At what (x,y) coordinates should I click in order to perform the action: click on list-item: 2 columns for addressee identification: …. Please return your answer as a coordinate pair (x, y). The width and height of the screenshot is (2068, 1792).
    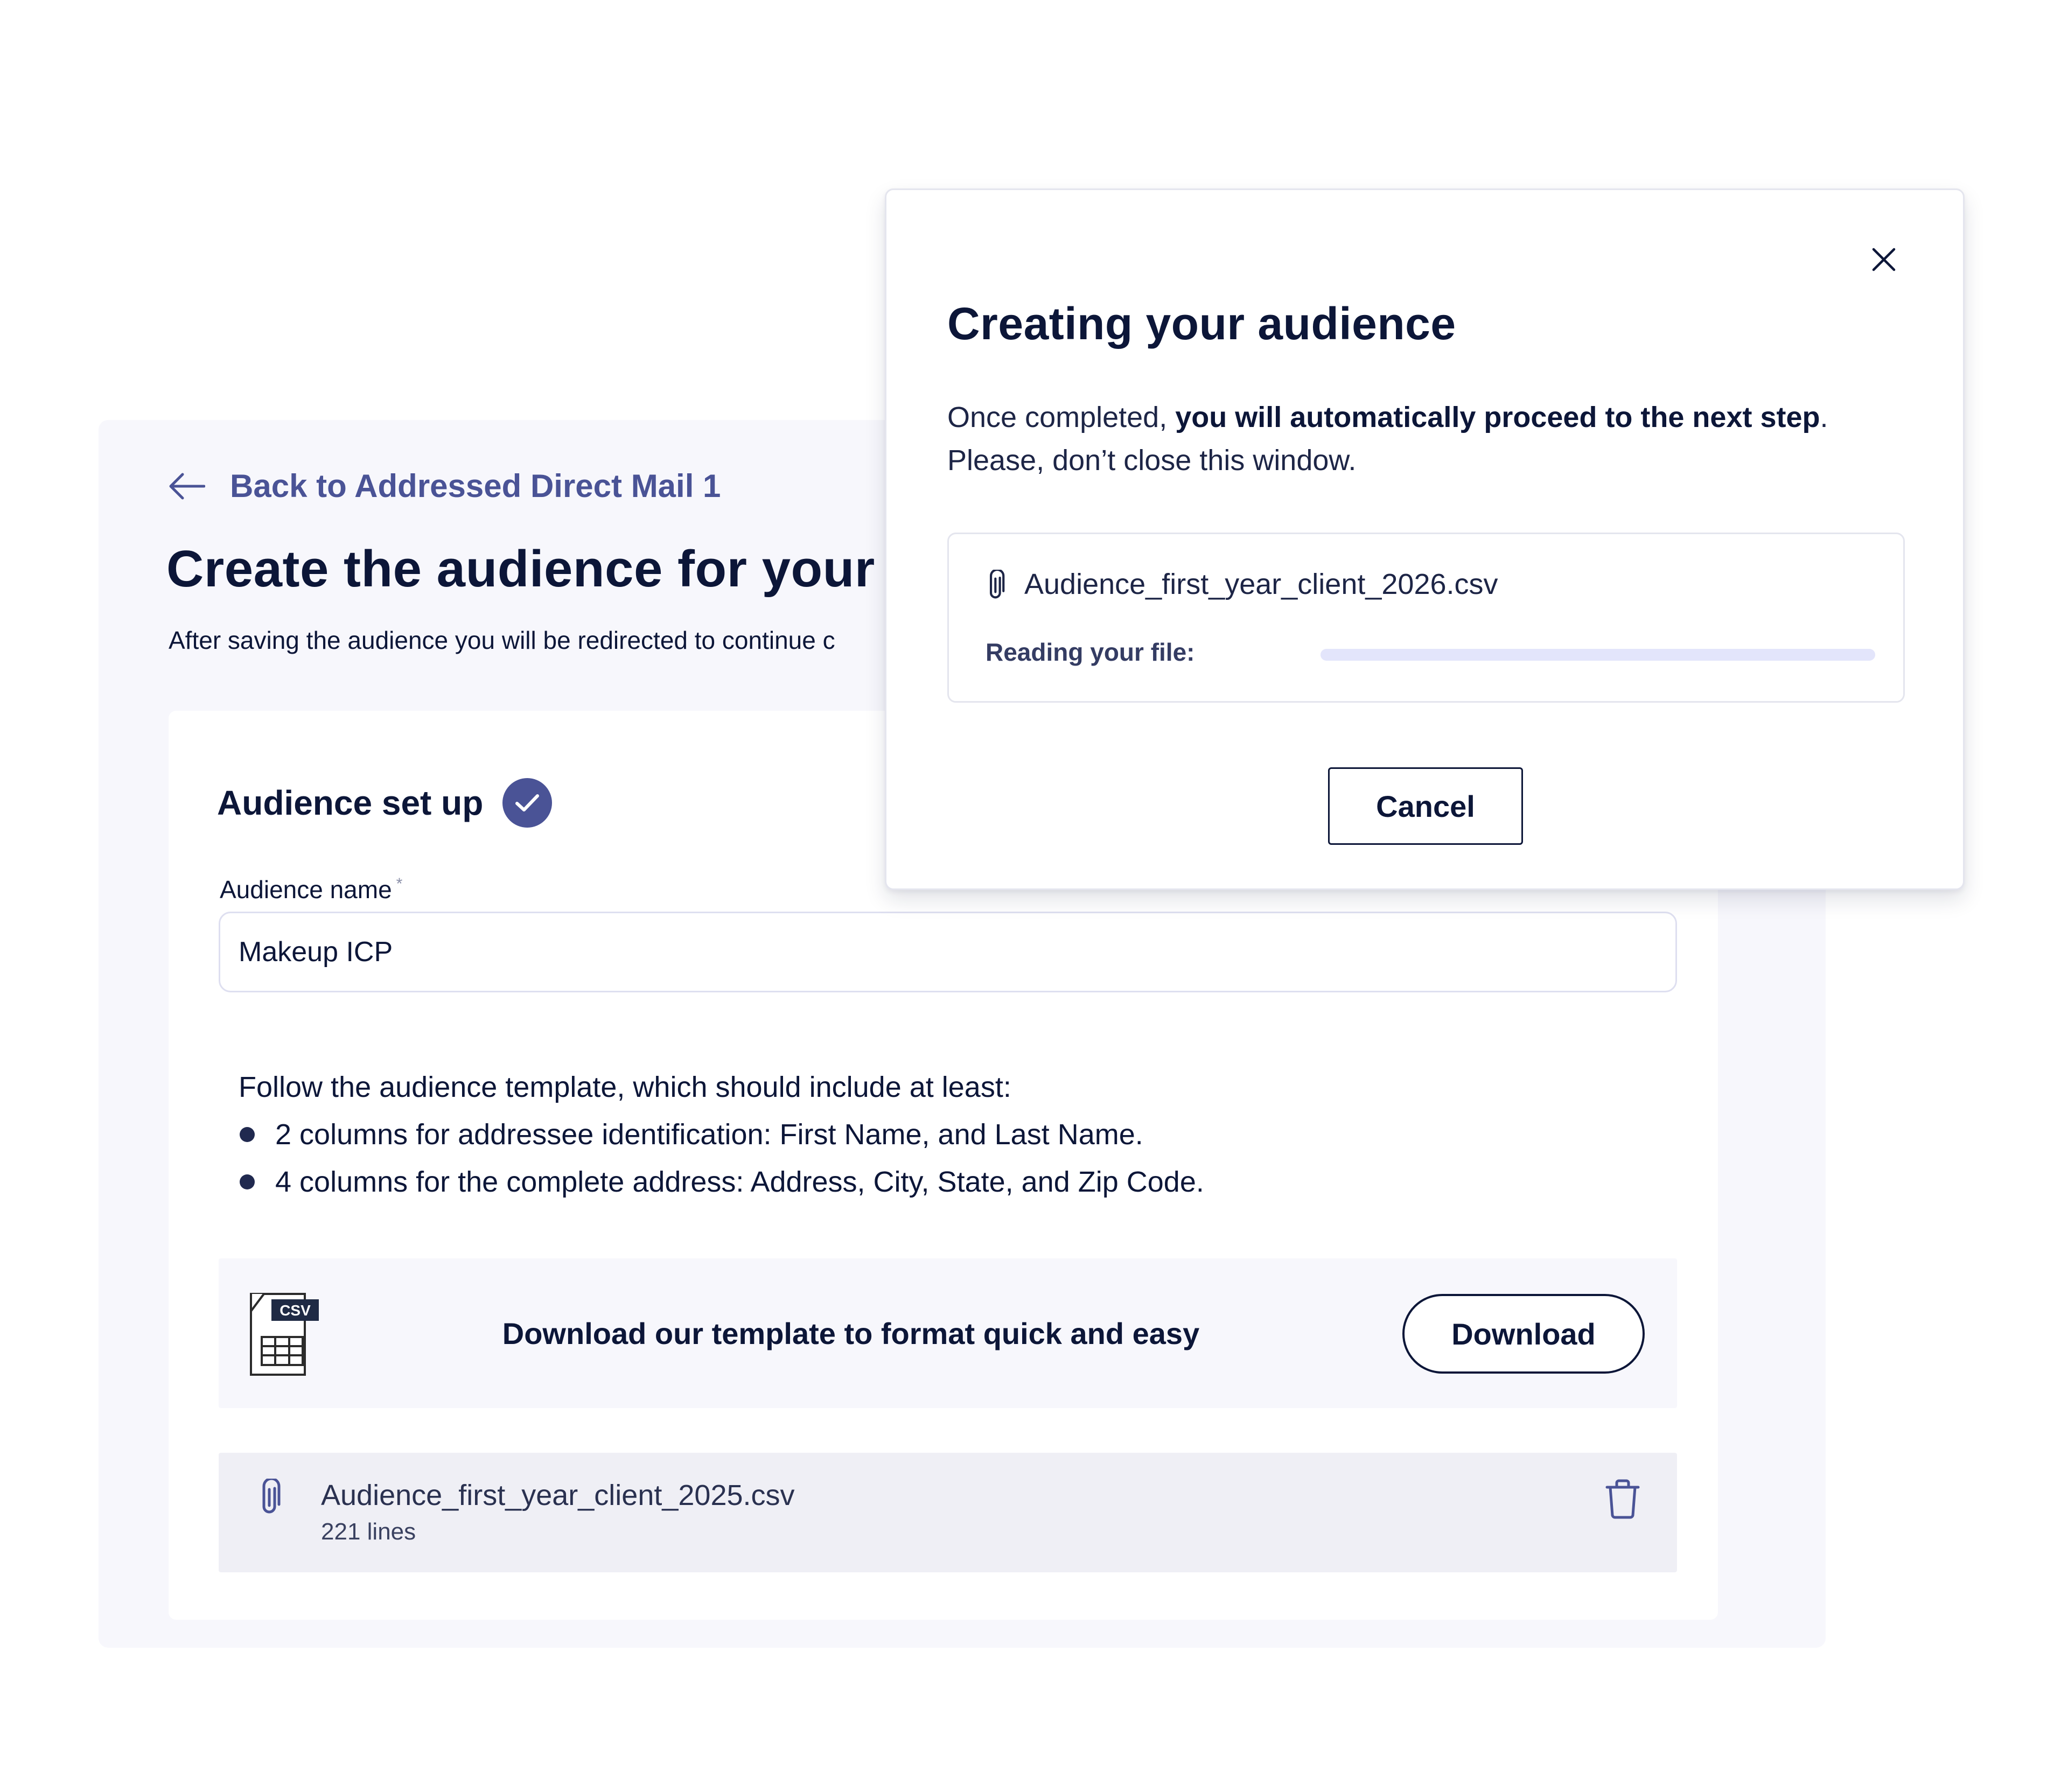
    Looking at the image, I should click on (721, 1134).